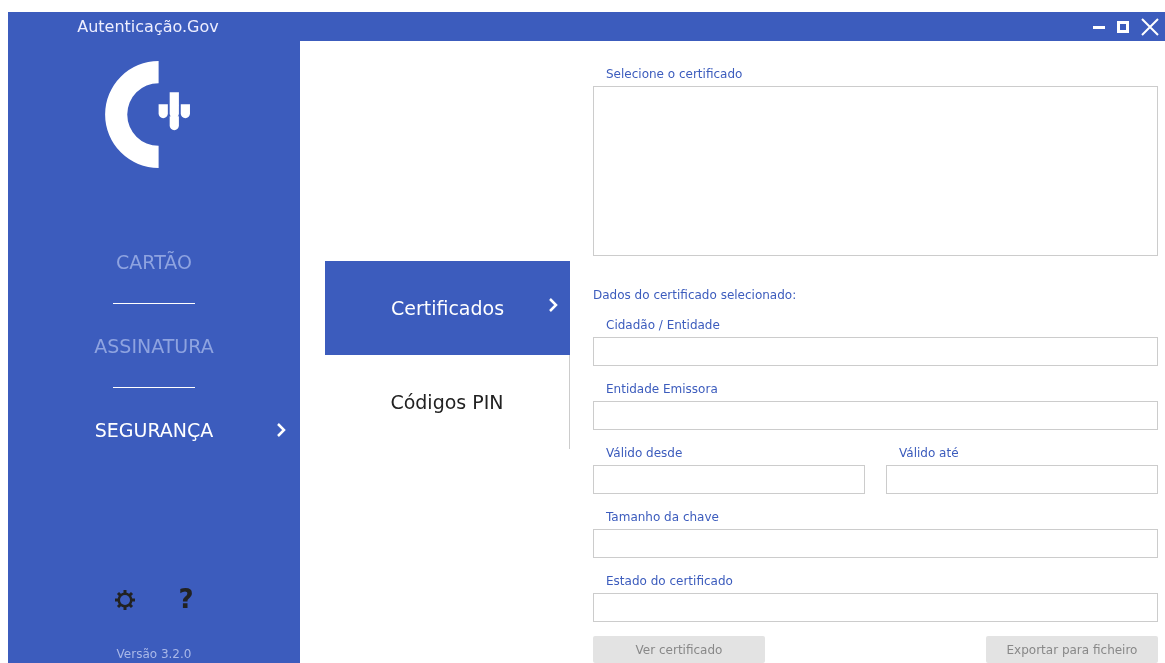 This screenshot has width=1165, height=663. I want to click on certificate-list, so click(875, 171).